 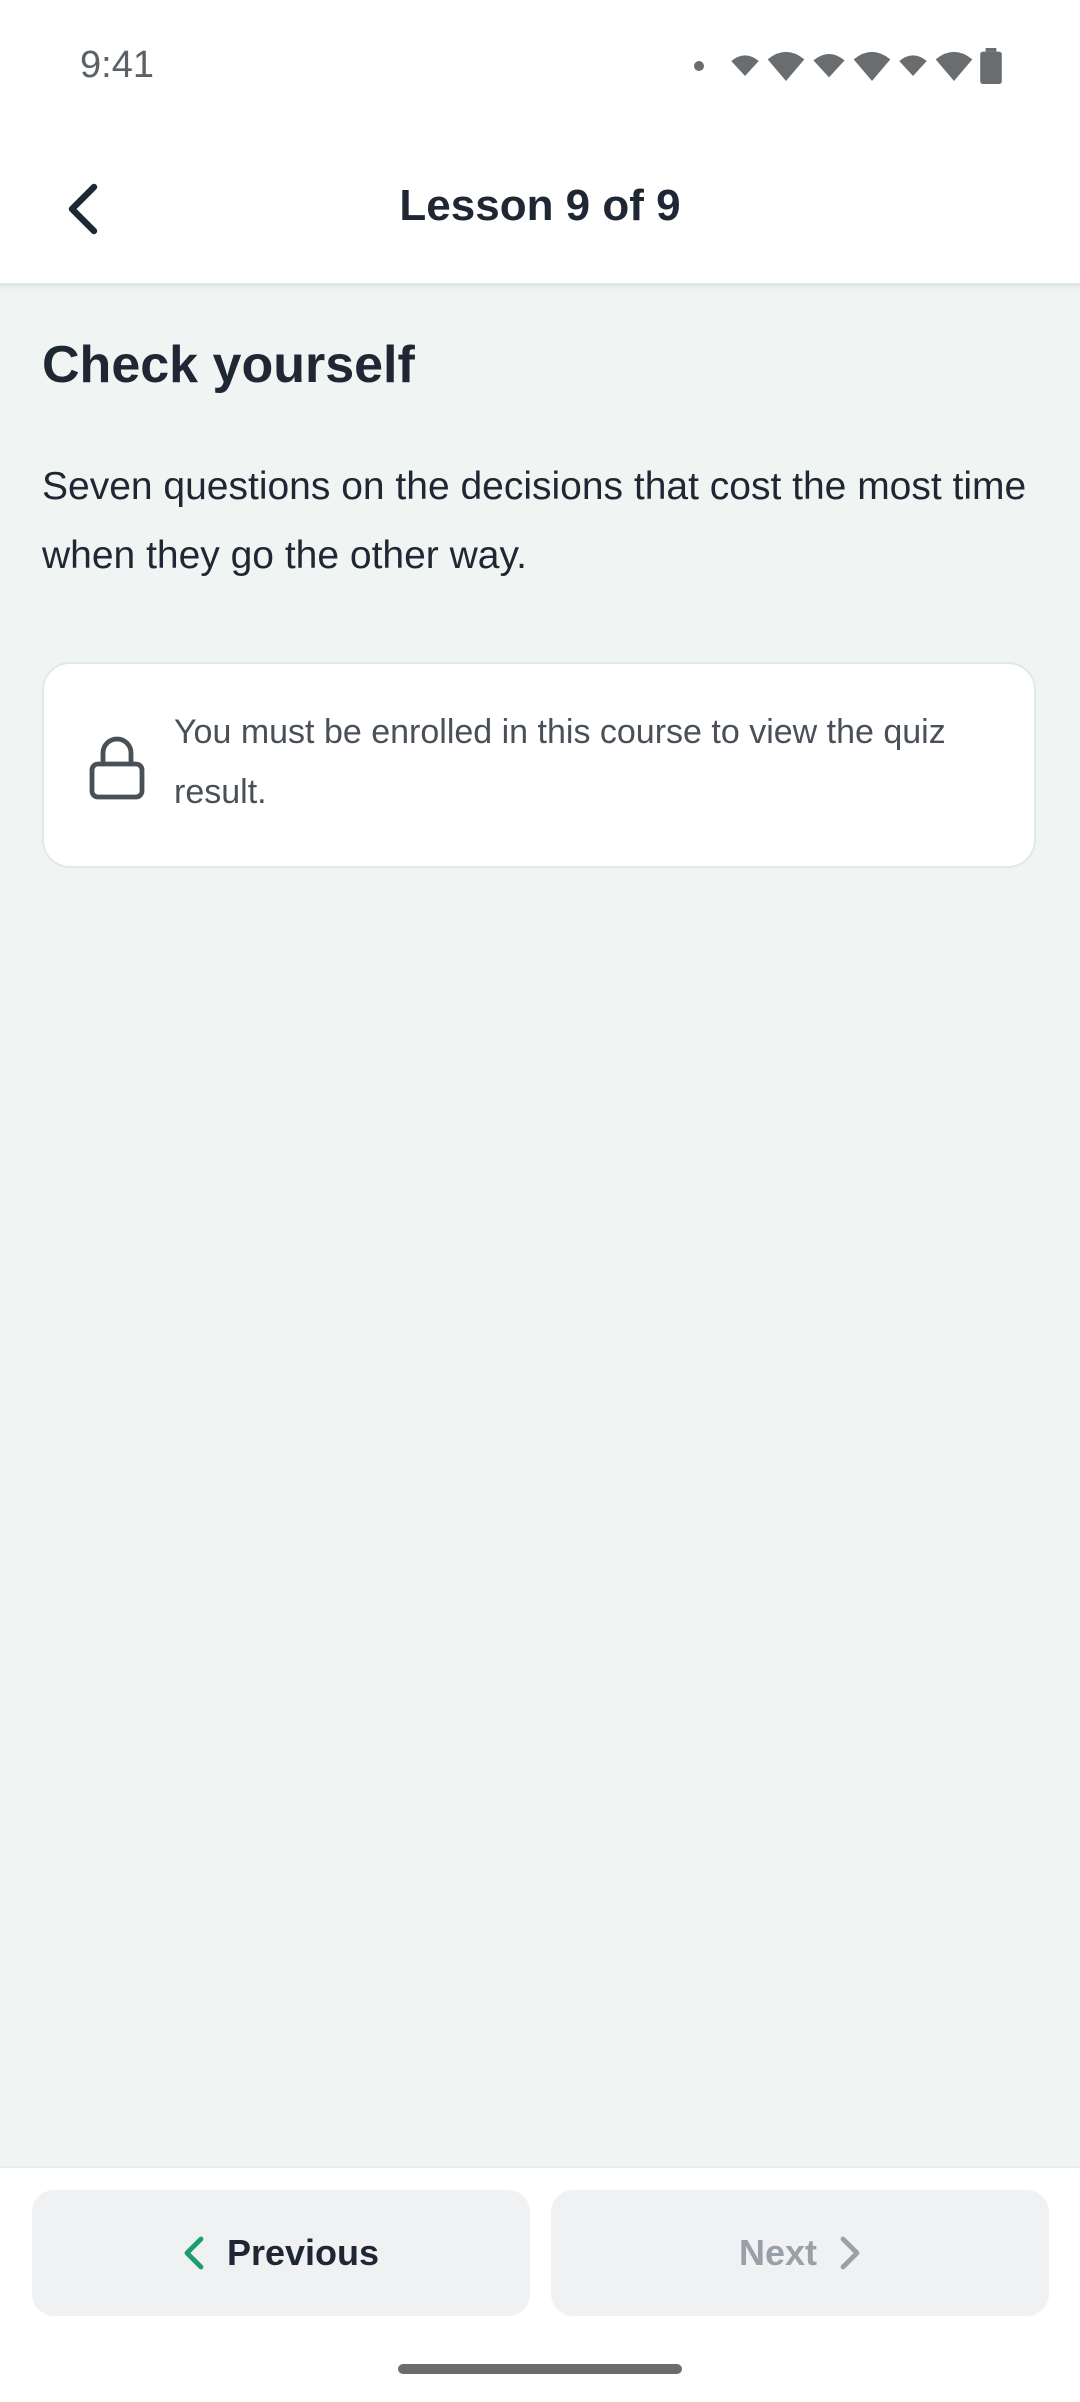 I want to click on status-bar: 9:41, so click(x=540, y=67).